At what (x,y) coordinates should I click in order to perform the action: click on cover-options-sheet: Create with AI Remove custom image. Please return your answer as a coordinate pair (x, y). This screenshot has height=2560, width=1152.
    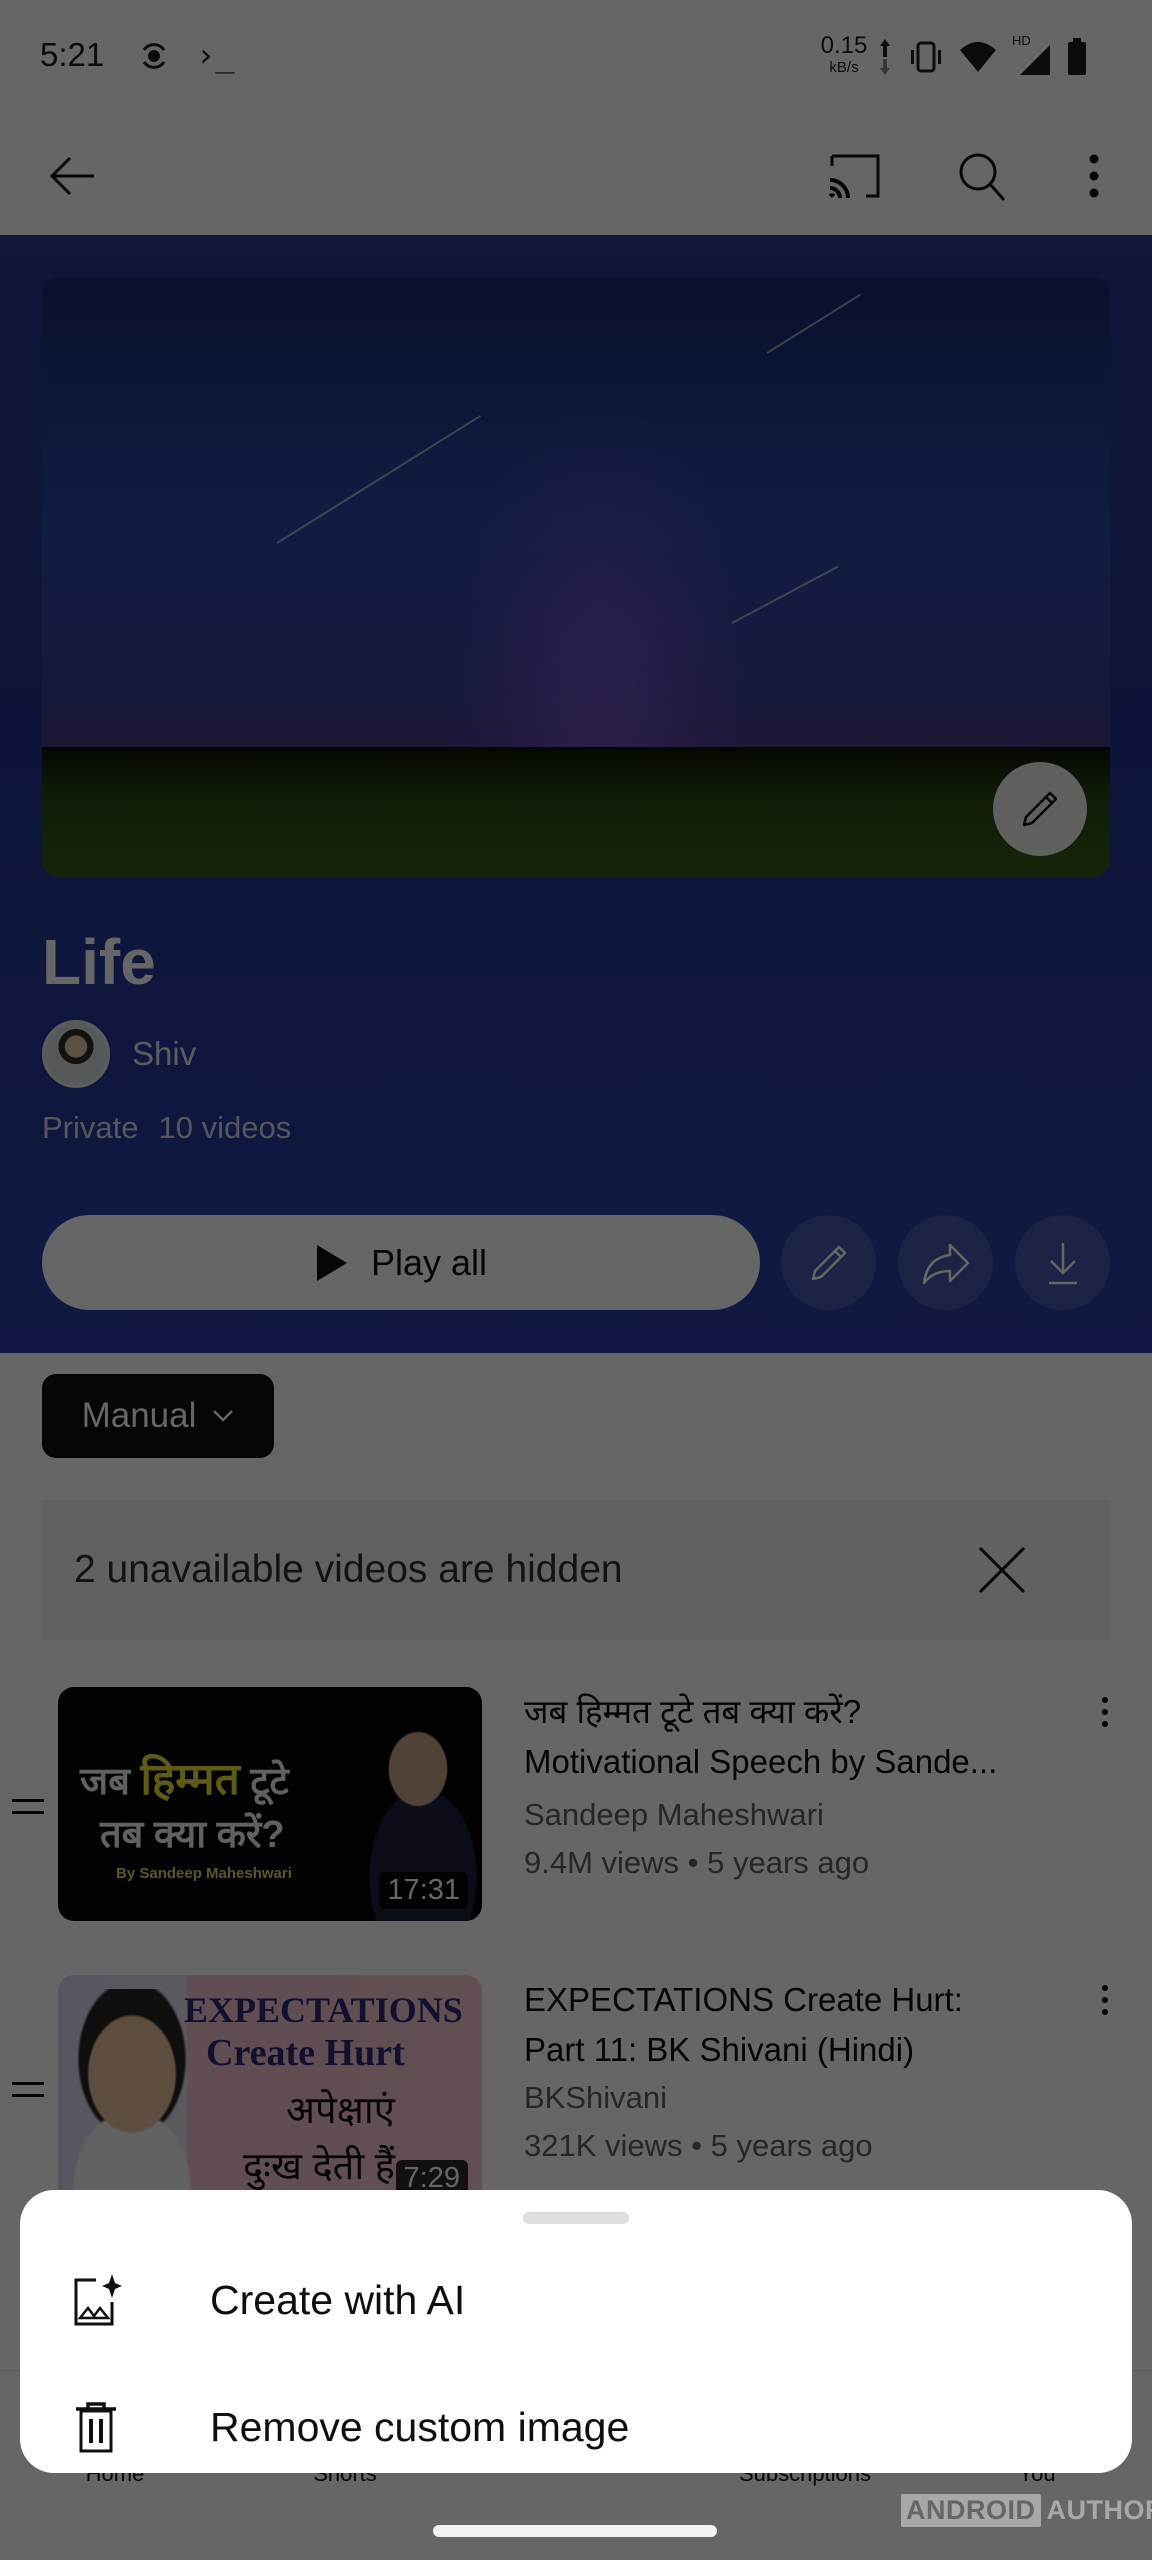
    Looking at the image, I should click on (576, 2331).